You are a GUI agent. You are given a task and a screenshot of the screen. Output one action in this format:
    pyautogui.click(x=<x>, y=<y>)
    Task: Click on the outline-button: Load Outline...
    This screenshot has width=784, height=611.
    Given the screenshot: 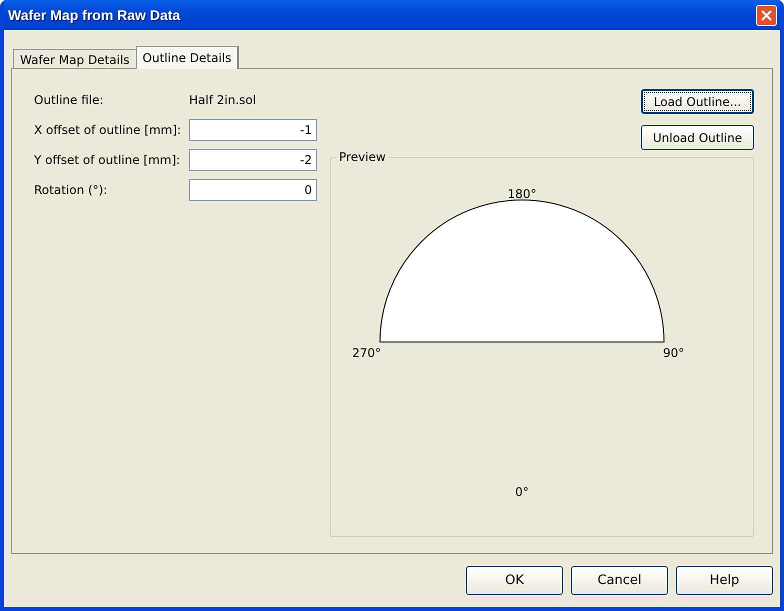 What is the action you would take?
    pyautogui.click(x=697, y=101)
    